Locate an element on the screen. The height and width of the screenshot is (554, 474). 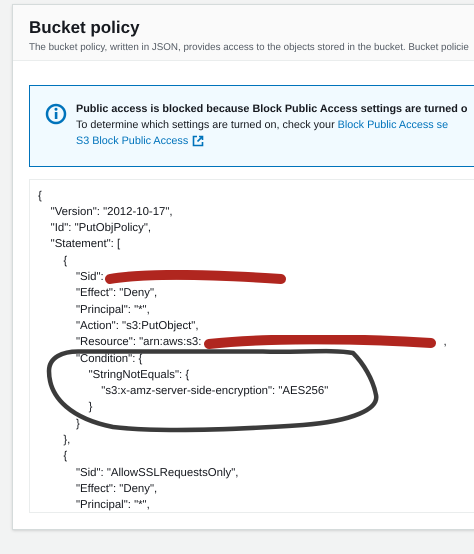
code-line: "Statement": [ is located at coordinates (85, 244).